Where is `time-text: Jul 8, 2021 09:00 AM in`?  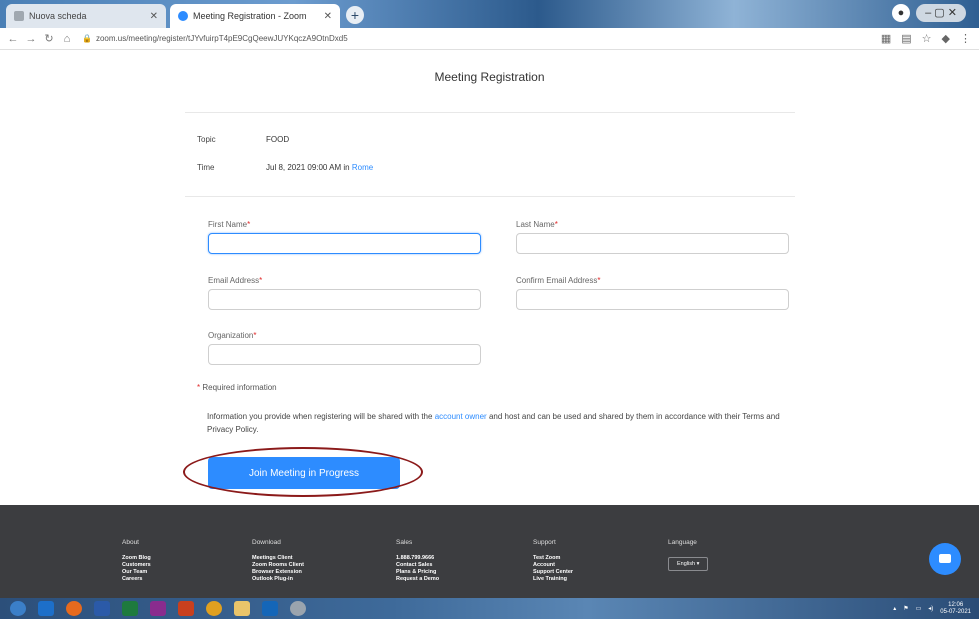
time-text: Jul 8, 2021 09:00 AM in is located at coordinates (308, 167).